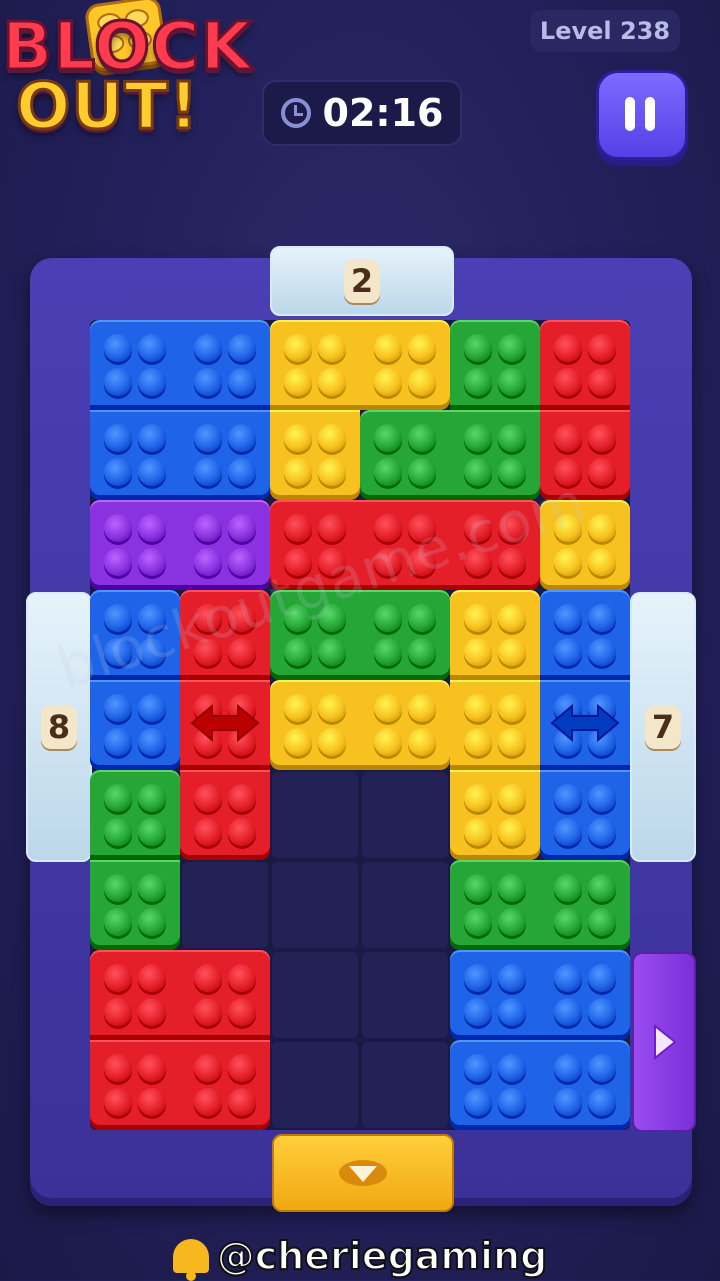 Image resolution: width=720 pixels, height=1281 pixels. Describe the element at coordinates (135, 545) in the screenshot. I see `purple-block-cell` at that location.